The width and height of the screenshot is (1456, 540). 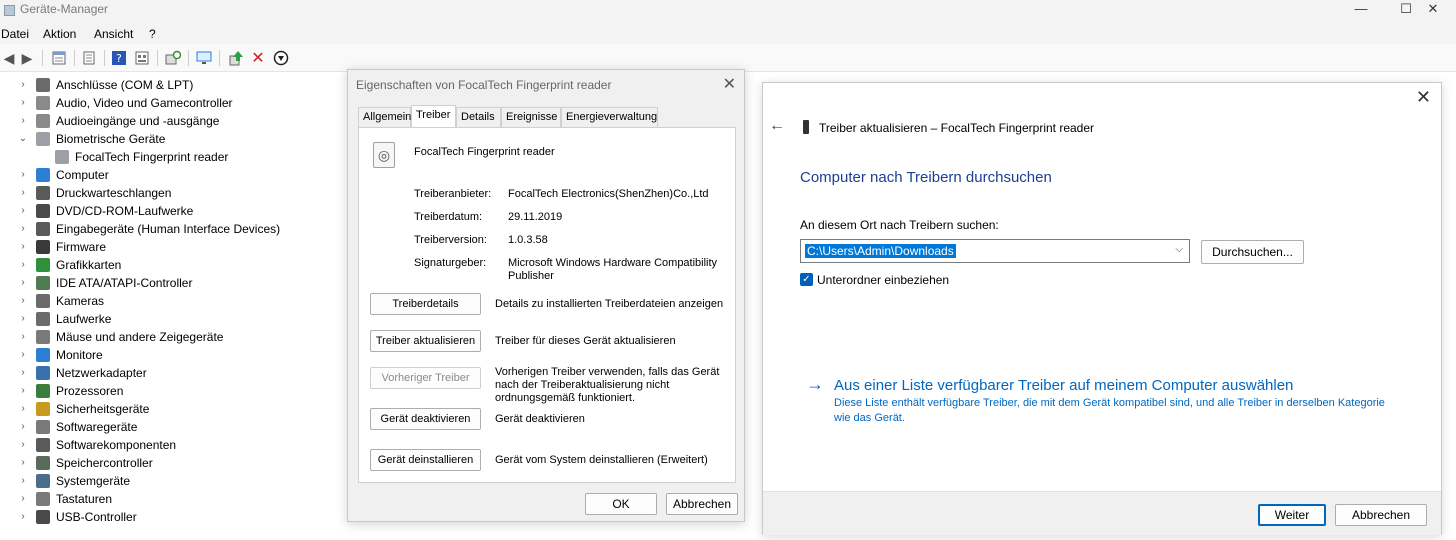 I want to click on tree-category-item: › Monitore, so click(x=60, y=355).